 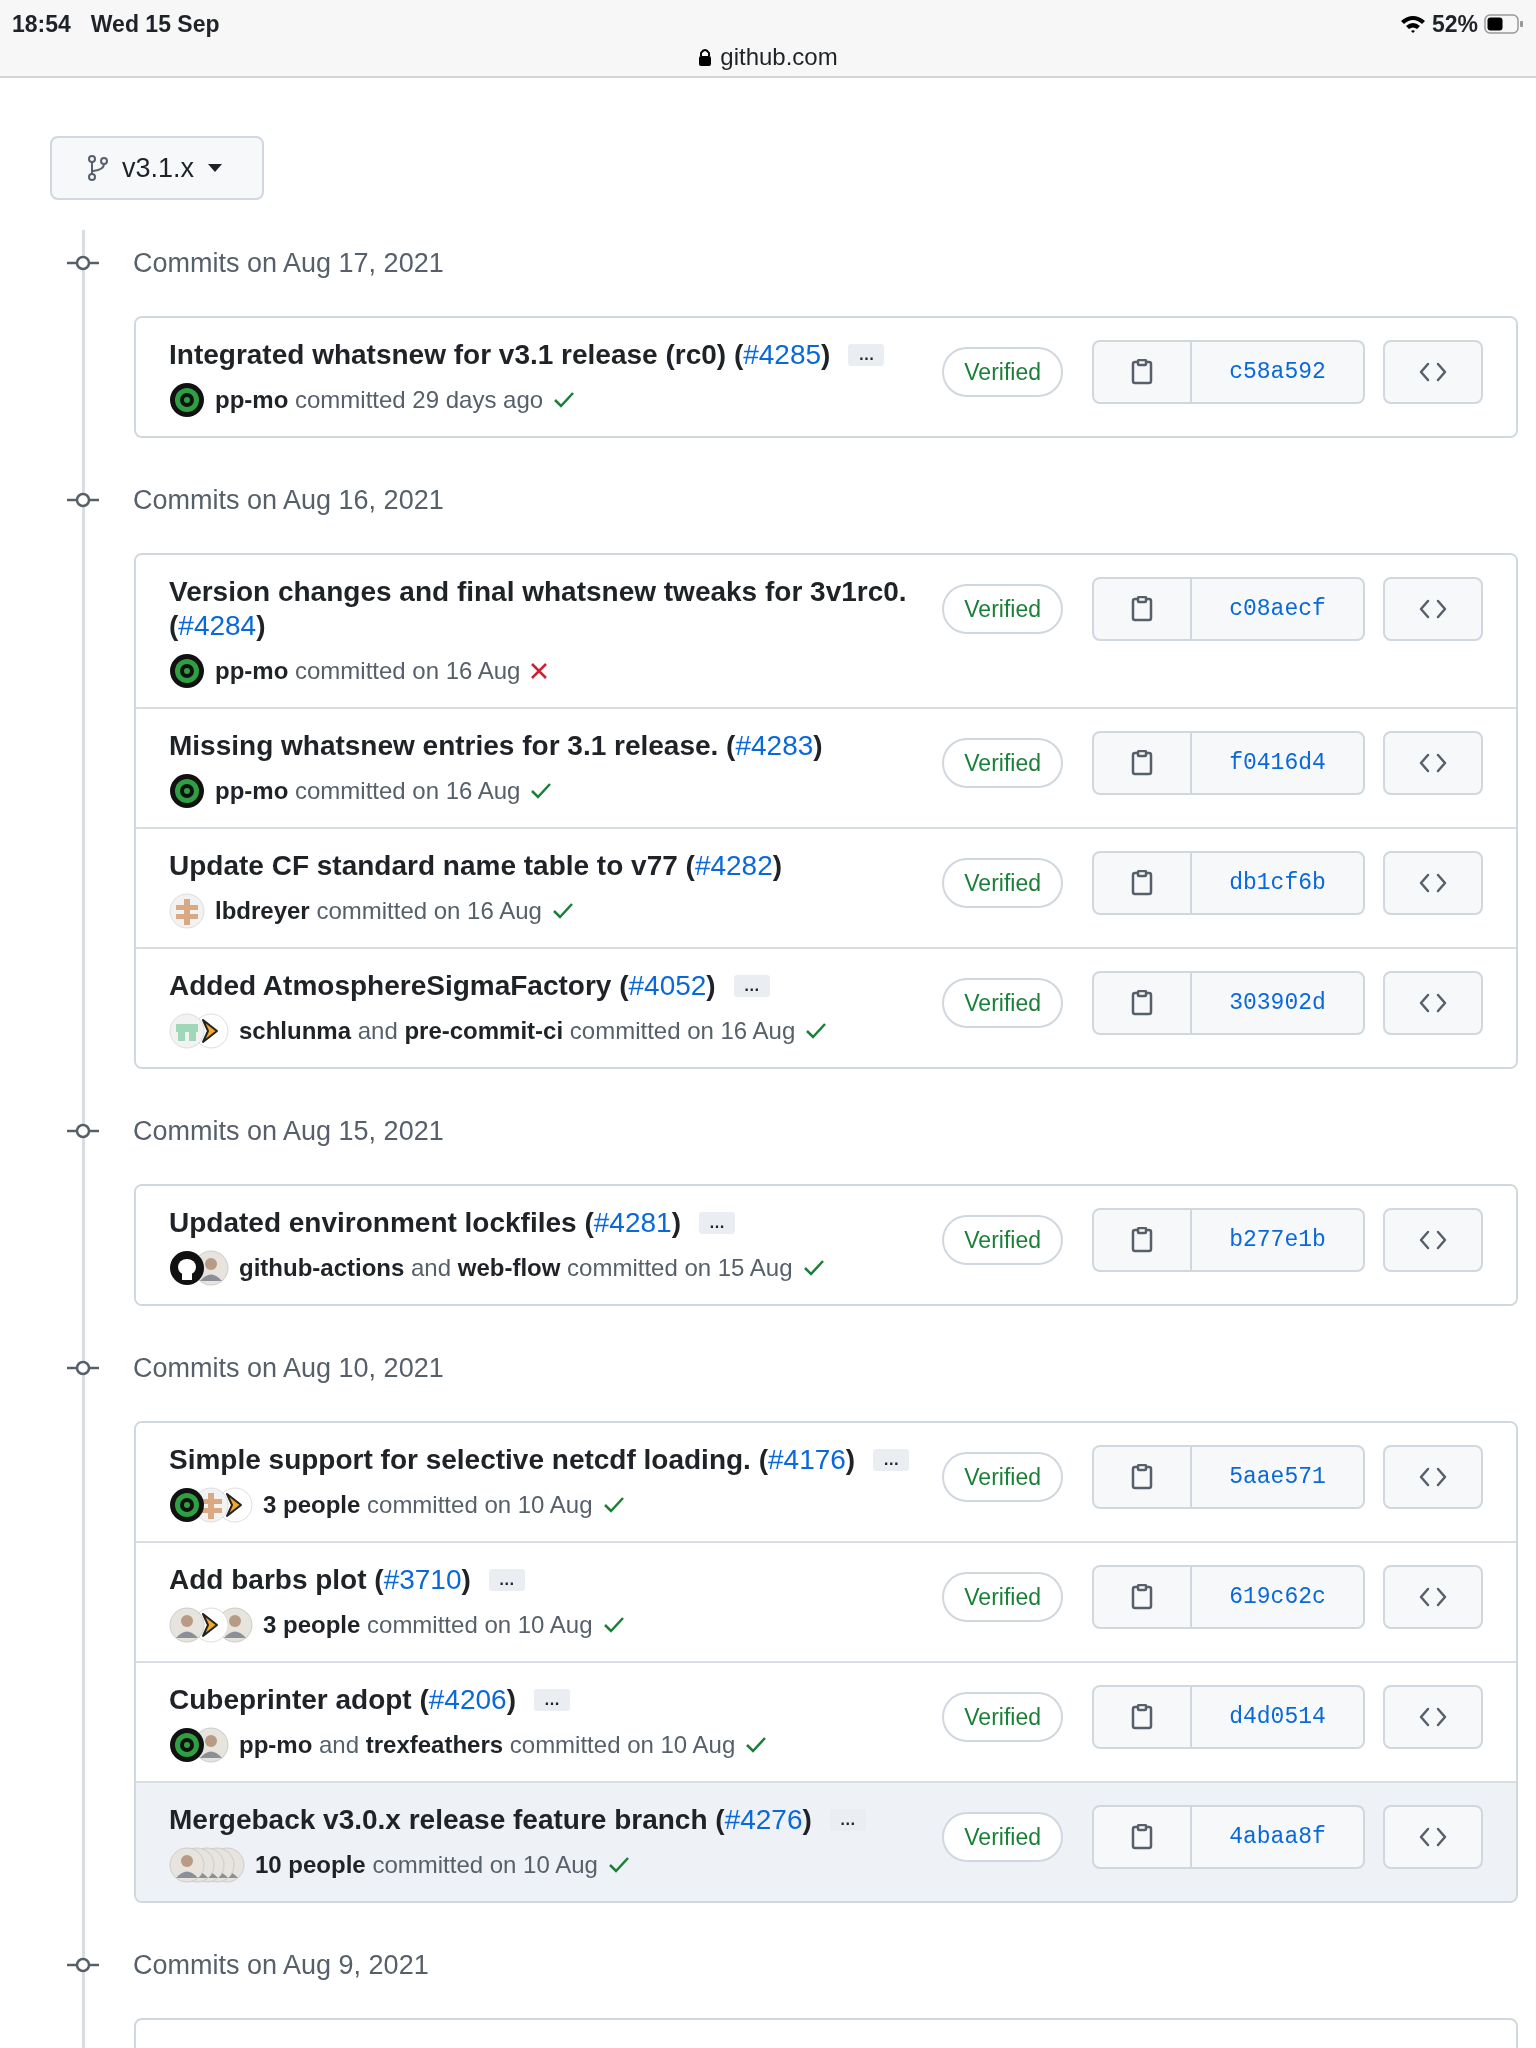 I want to click on commit-hash-link: 619c62c, so click(x=1278, y=1597).